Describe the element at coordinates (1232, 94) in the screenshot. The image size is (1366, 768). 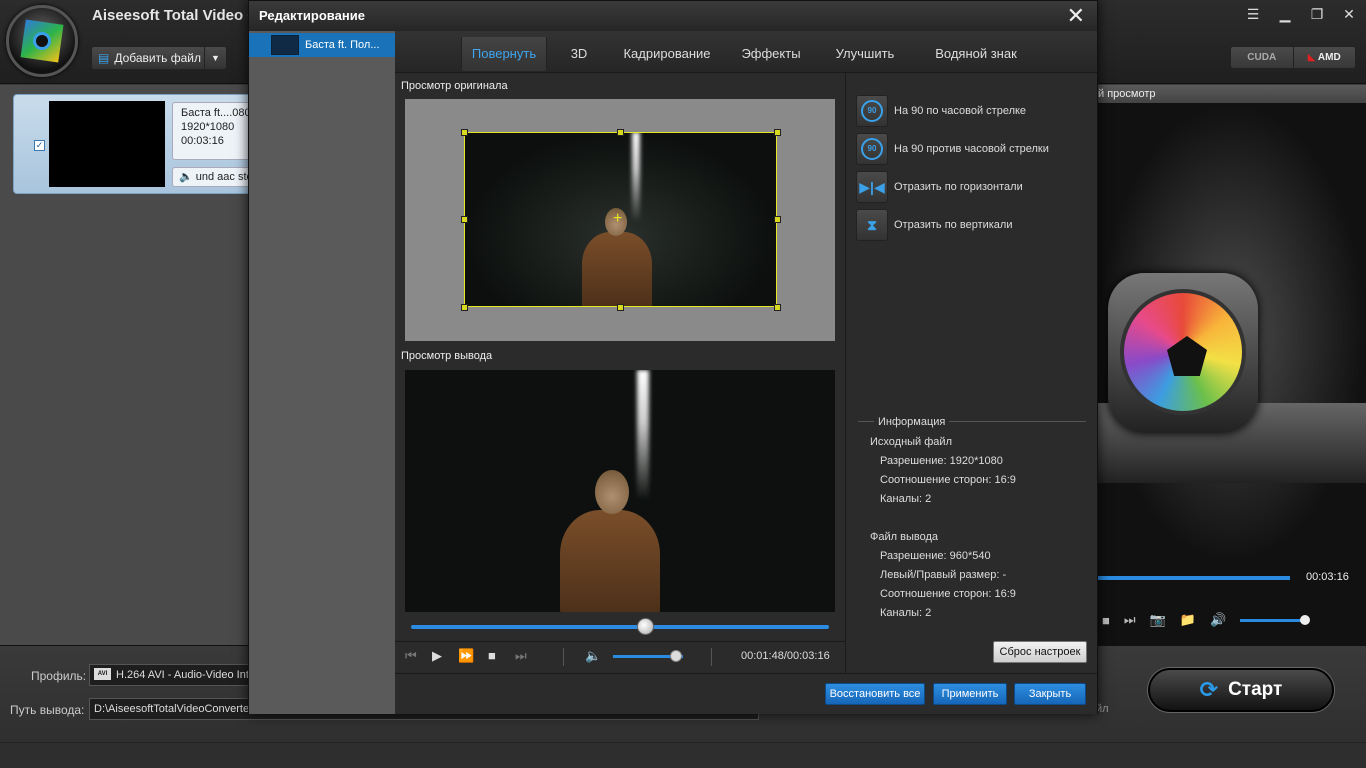
I see `main-preview-title: й просмотр` at that location.